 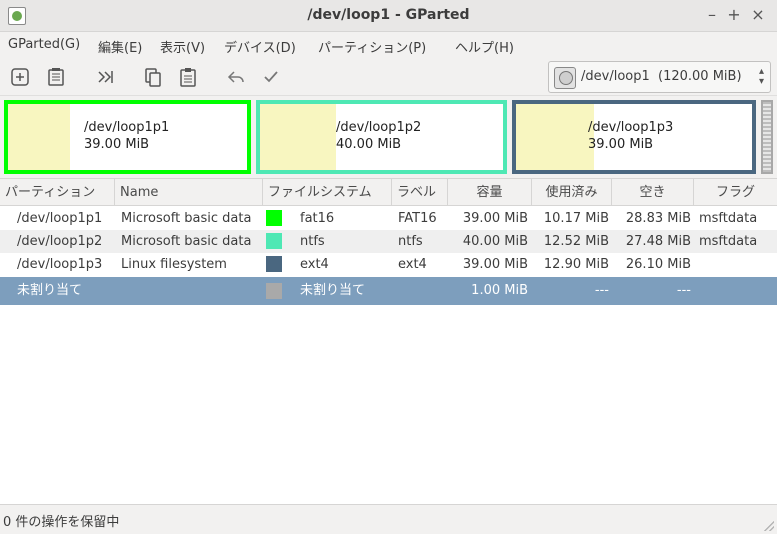 What do you see at coordinates (369, 144) in the screenshot?
I see `diskmap-partition-size: 40.00 MiB` at bounding box center [369, 144].